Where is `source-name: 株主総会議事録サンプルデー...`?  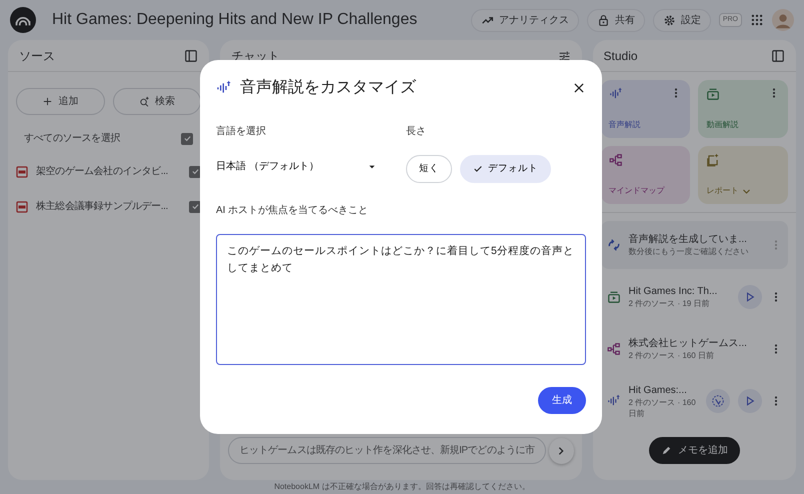
source-name: 株主総会議事録サンプルデー... is located at coordinates (109, 206).